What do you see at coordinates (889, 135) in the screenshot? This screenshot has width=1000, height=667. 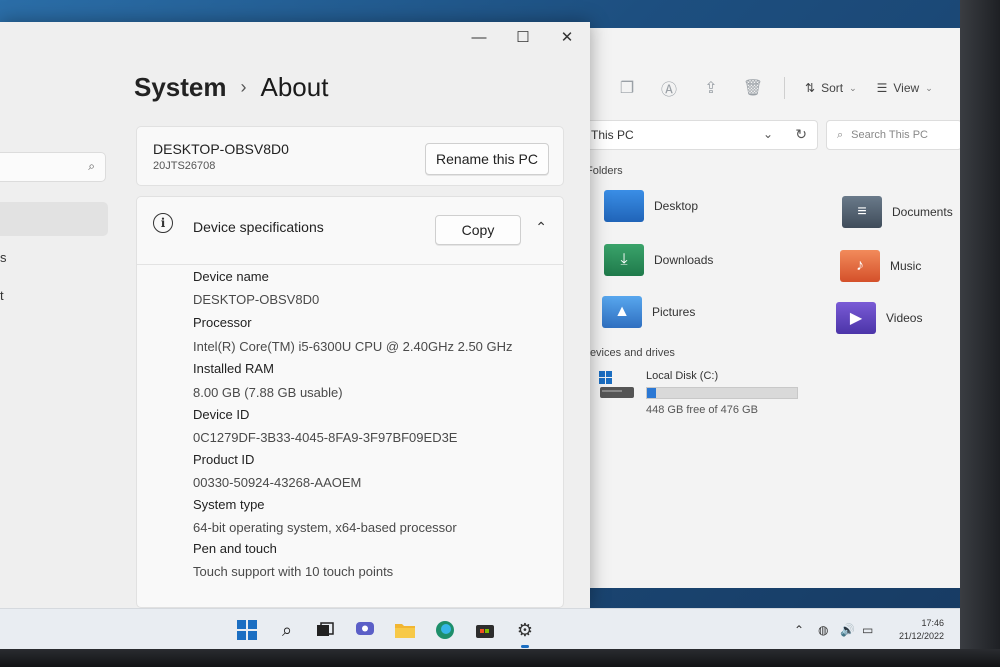 I see `search-placeholder: Search This PC` at bounding box center [889, 135].